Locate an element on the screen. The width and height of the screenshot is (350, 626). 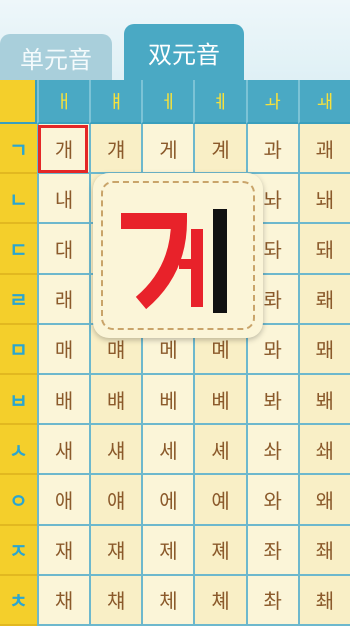
syllable-cell: 뱨 is located at coordinates (115, 400).